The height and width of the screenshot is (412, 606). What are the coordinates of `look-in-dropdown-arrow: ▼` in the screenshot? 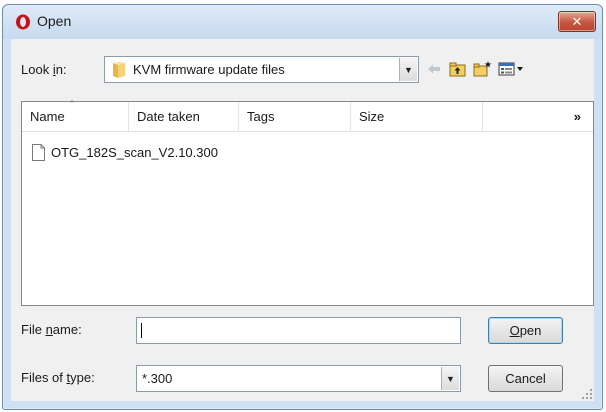 It's located at (408, 69).